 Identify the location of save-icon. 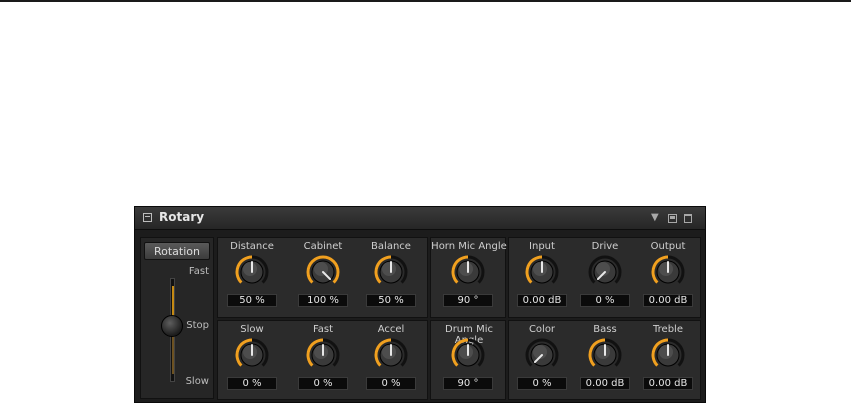
(672, 218).